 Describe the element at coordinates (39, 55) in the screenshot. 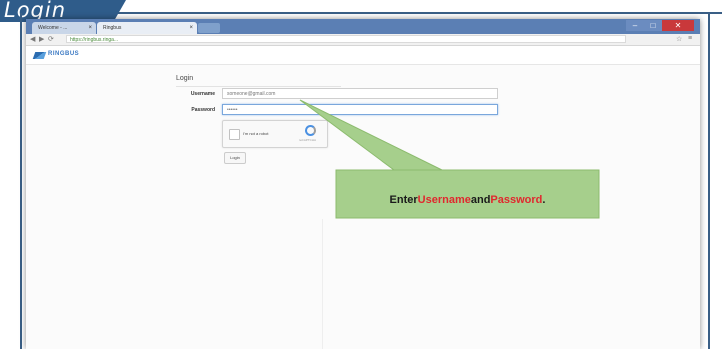

I see `logo-icon` at that location.